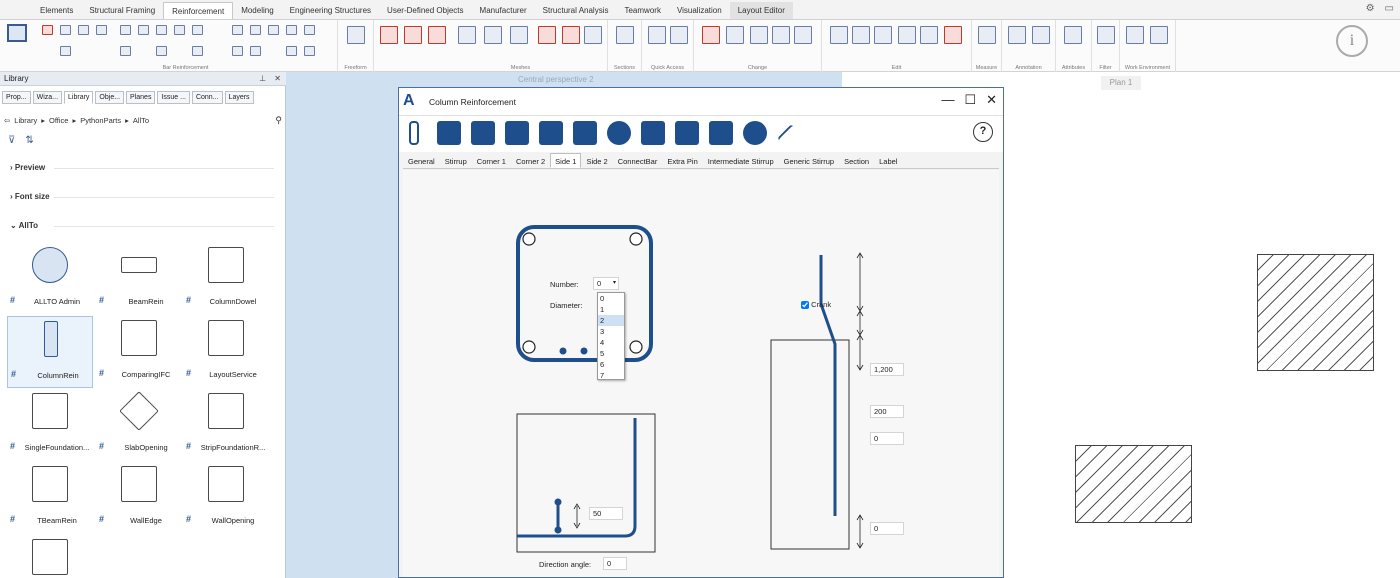 The width and height of the screenshot is (1400, 578). I want to click on crank-offset-field: 200, so click(887, 411).